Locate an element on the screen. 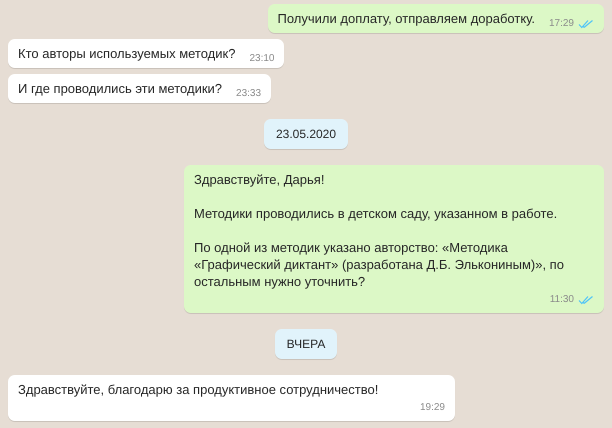 This screenshot has height=428, width=612. message-text: Здравствуйте, благодарю за продуктивное сотрудничество! is located at coordinates (199, 389).